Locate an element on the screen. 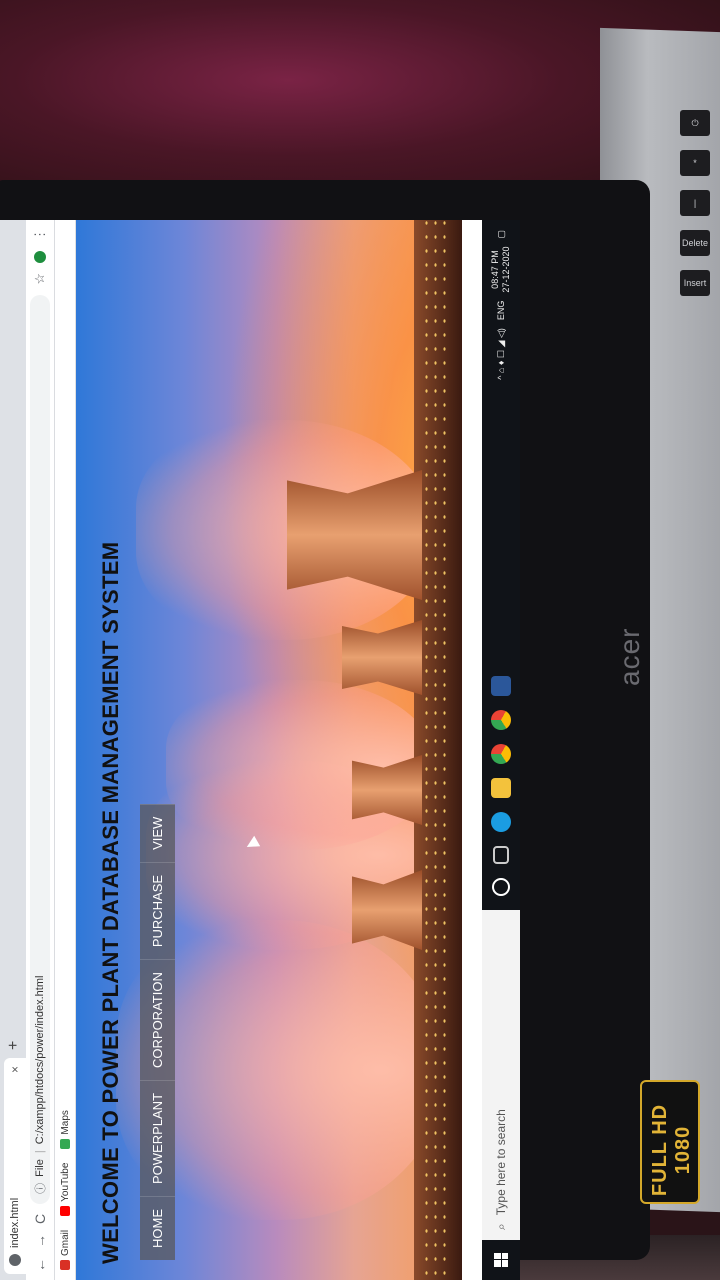  insert-key: Insert is located at coordinates (695, 283).